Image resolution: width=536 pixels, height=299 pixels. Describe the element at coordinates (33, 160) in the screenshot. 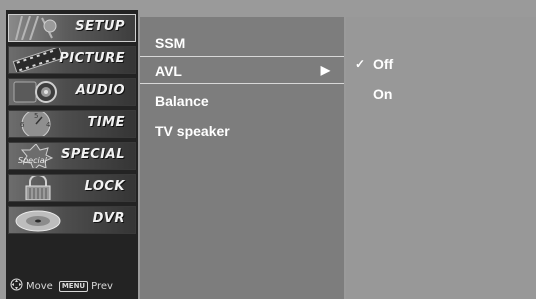

I see `special-badge-text: Special` at that location.